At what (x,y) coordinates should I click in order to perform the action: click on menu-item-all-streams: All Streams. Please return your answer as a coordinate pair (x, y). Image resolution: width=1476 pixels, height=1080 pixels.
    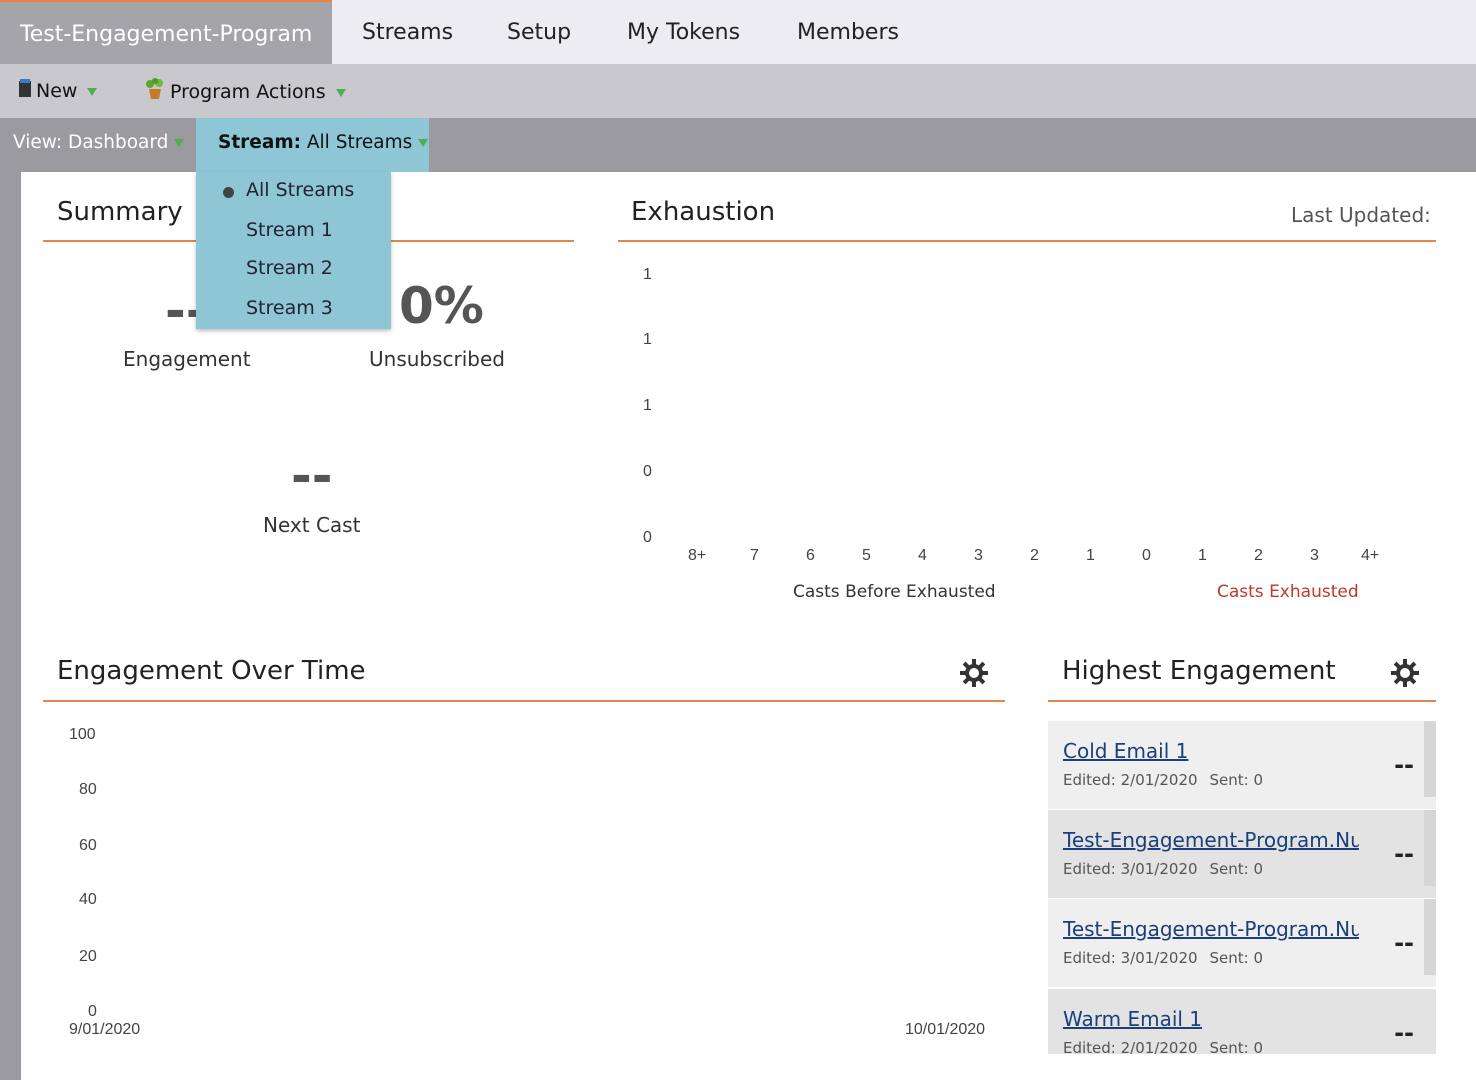
    Looking at the image, I should click on (300, 190).